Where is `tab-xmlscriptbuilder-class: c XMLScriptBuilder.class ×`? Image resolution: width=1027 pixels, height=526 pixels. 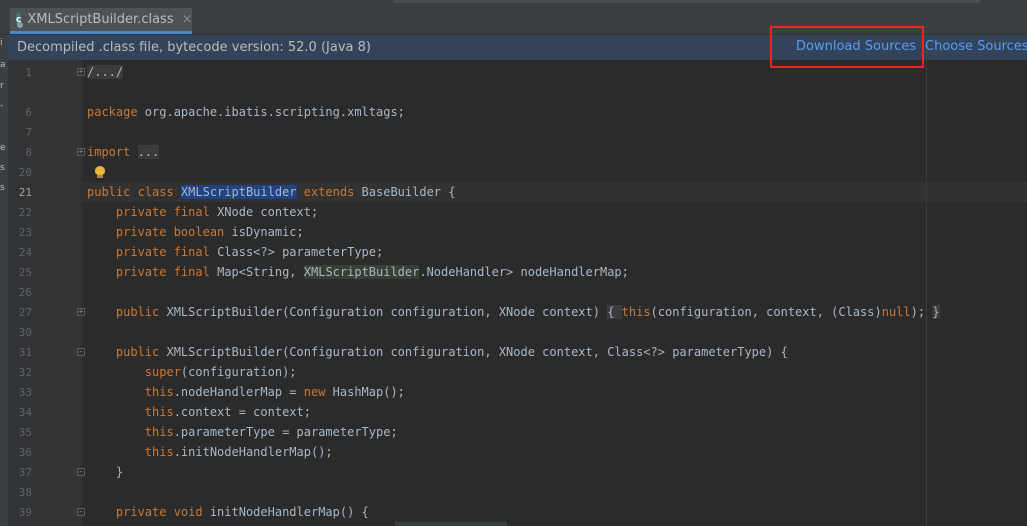
tab-xmlscriptbuilder-class: c XMLScriptBuilder.class × is located at coordinates (101, 21).